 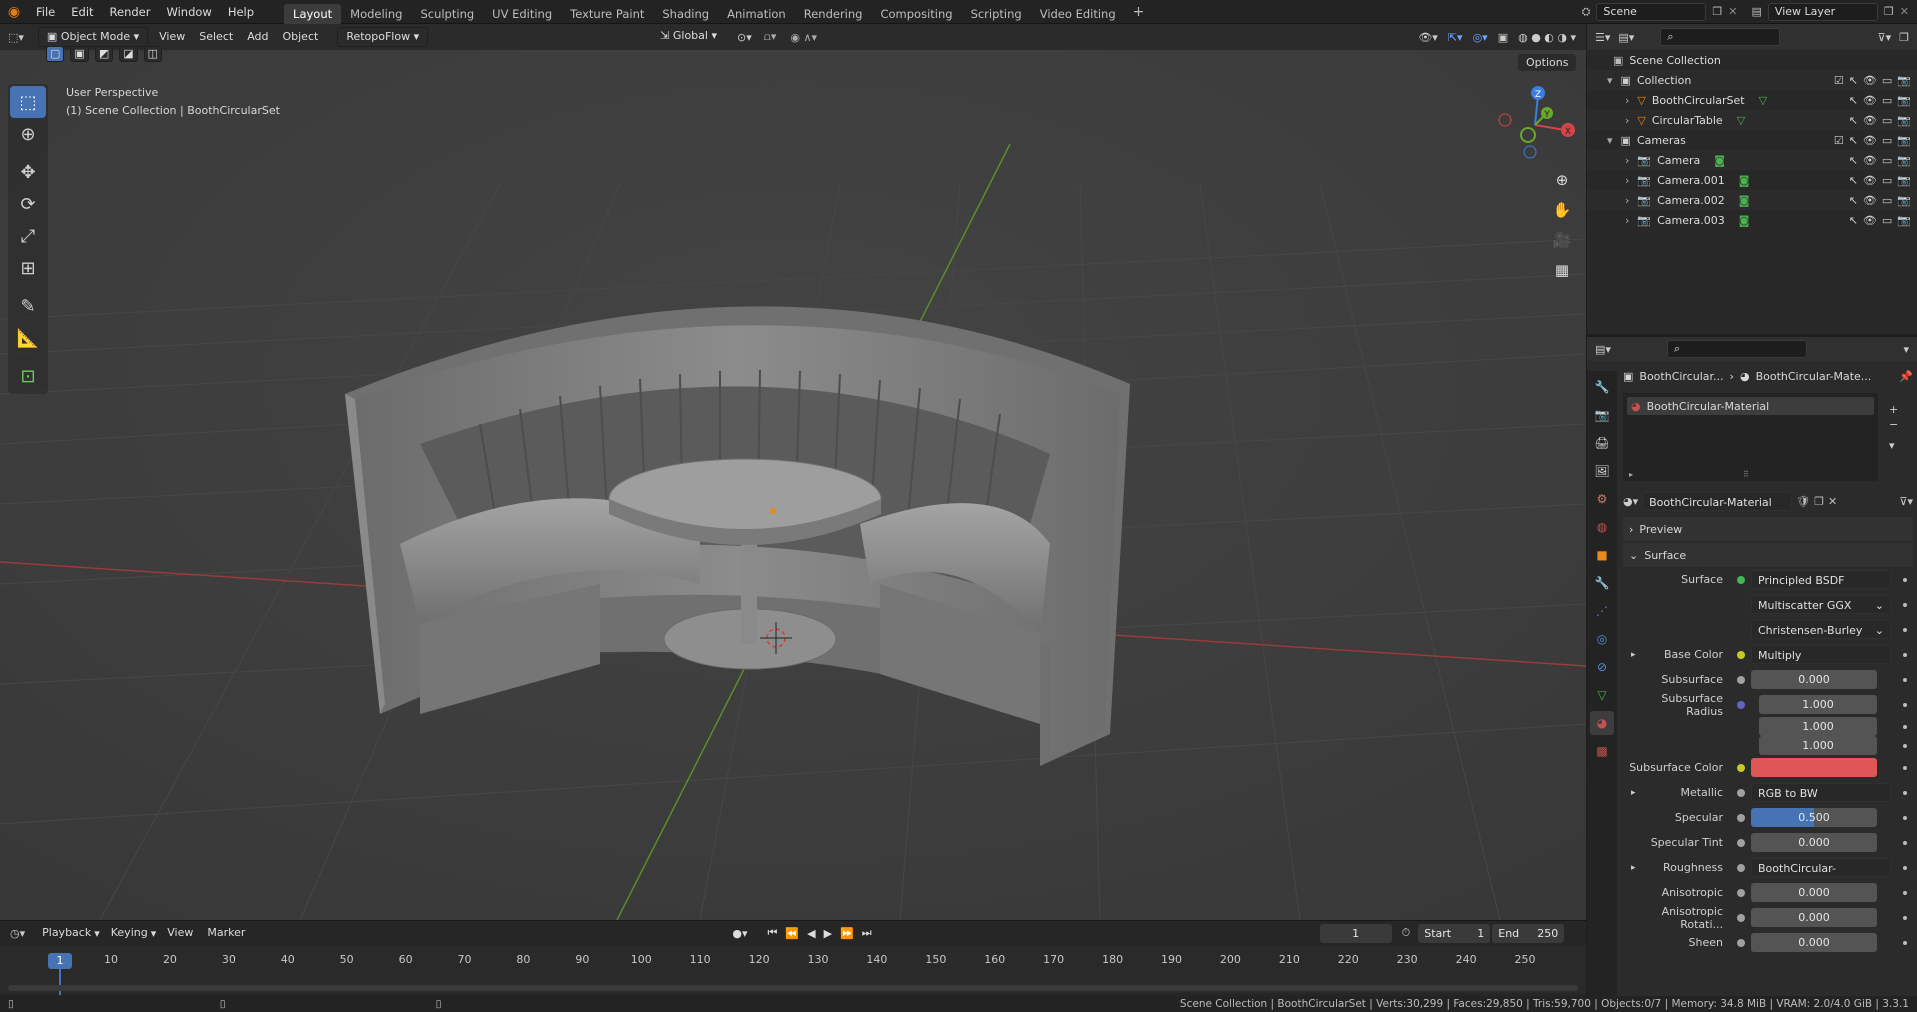 What do you see at coordinates (1503, 37) in the screenshot?
I see `xray-icon: ▣` at bounding box center [1503, 37].